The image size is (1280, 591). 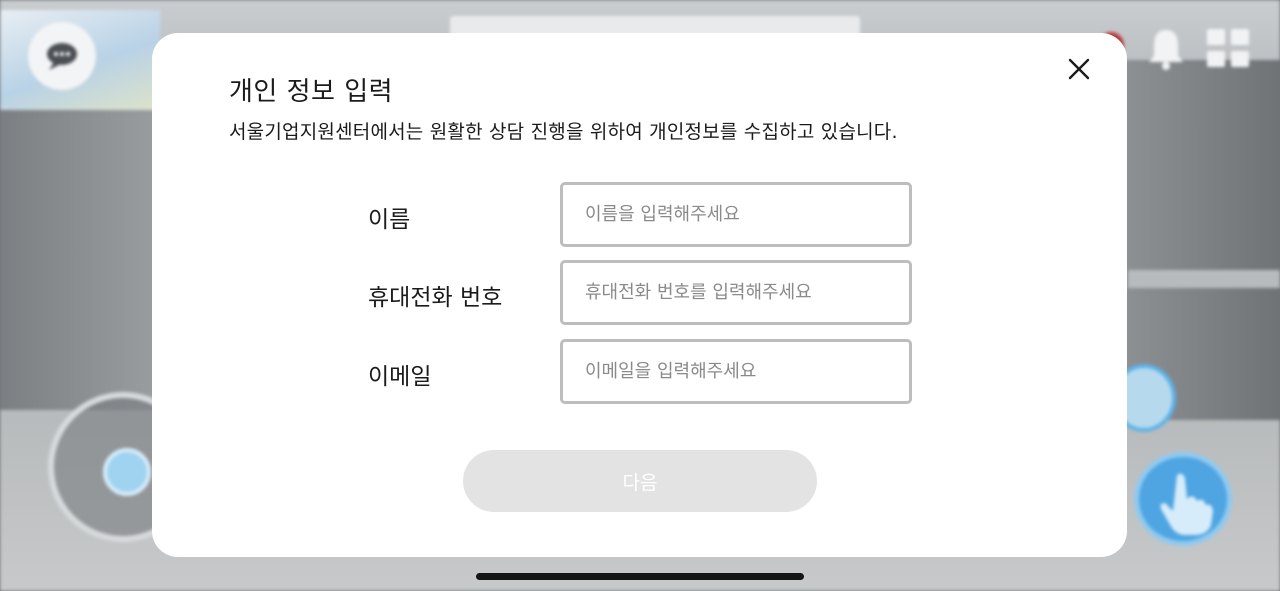 What do you see at coordinates (640, 576) in the screenshot?
I see `home-indicator` at bounding box center [640, 576].